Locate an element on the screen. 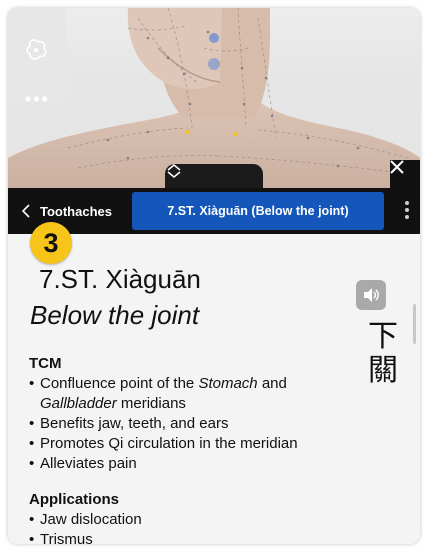 Image resolution: width=431 pixels, height=551 pixels. speaker-icon is located at coordinates (371, 295).